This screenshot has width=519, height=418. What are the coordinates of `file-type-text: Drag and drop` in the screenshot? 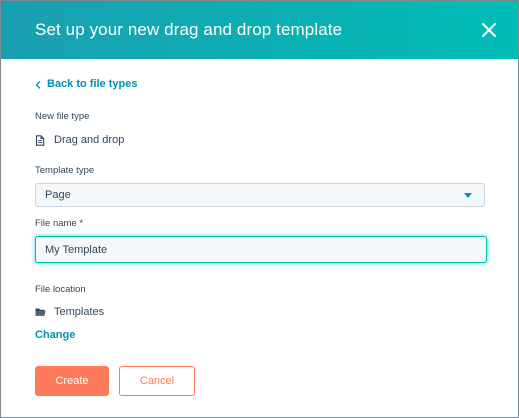 It's located at (89, 140).